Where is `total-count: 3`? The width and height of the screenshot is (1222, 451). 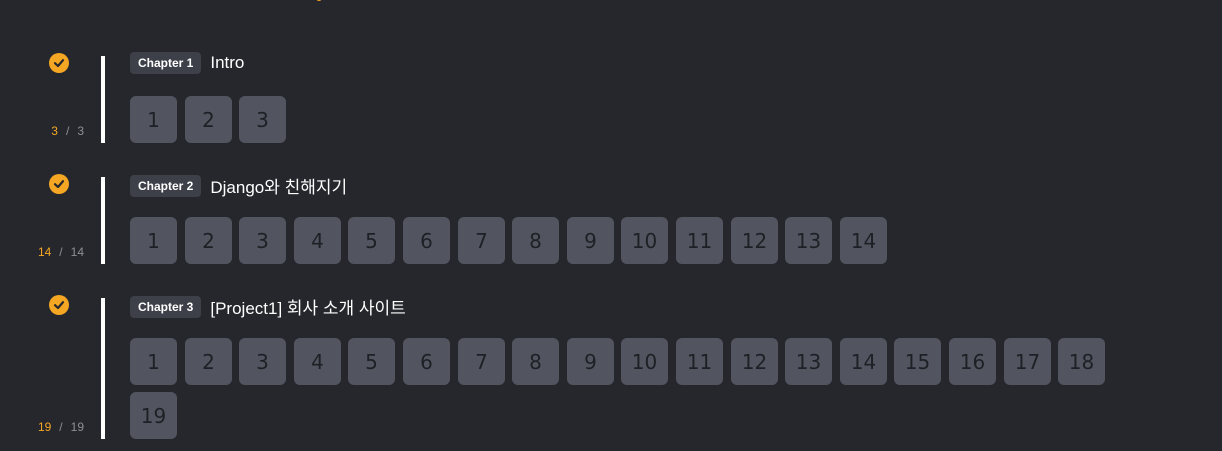 total-count: 3 is located at coordinates (80, 131).